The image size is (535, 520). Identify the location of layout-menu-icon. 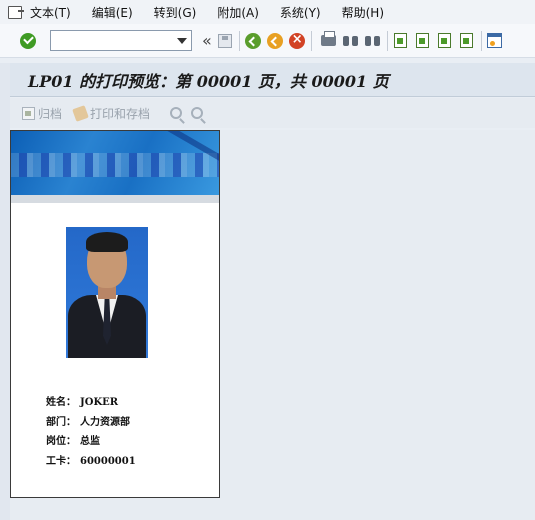
(495, 40).